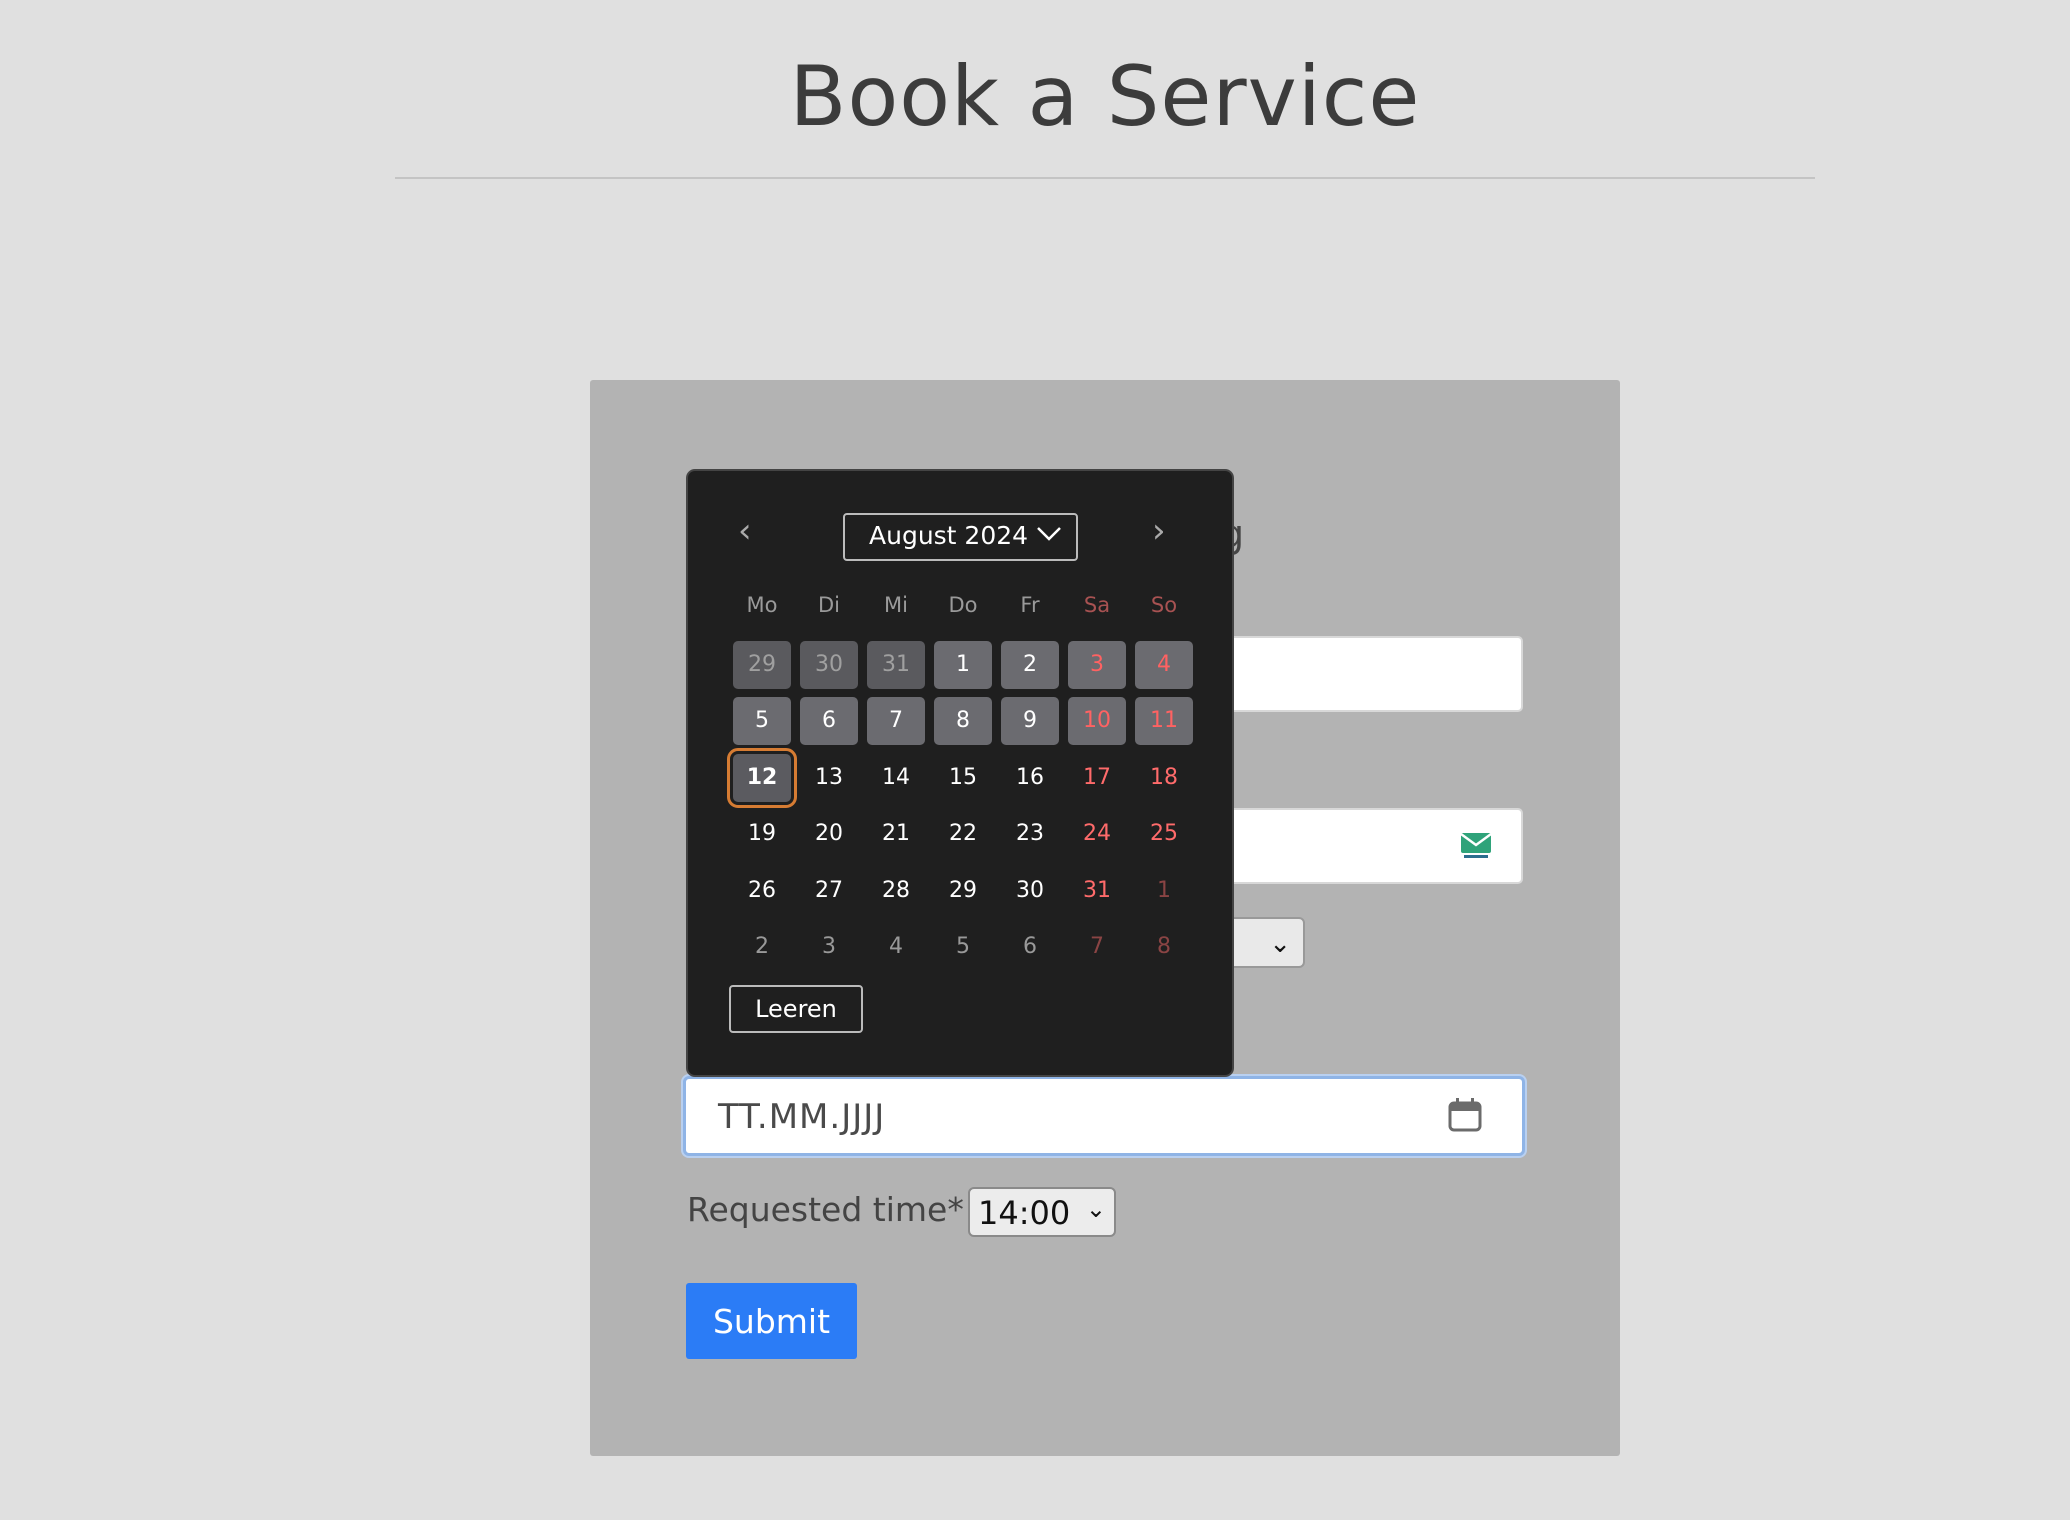 This screenshot has height=1520, width=2070. I want to click on calendar-day: 17, so click(1097, 778).